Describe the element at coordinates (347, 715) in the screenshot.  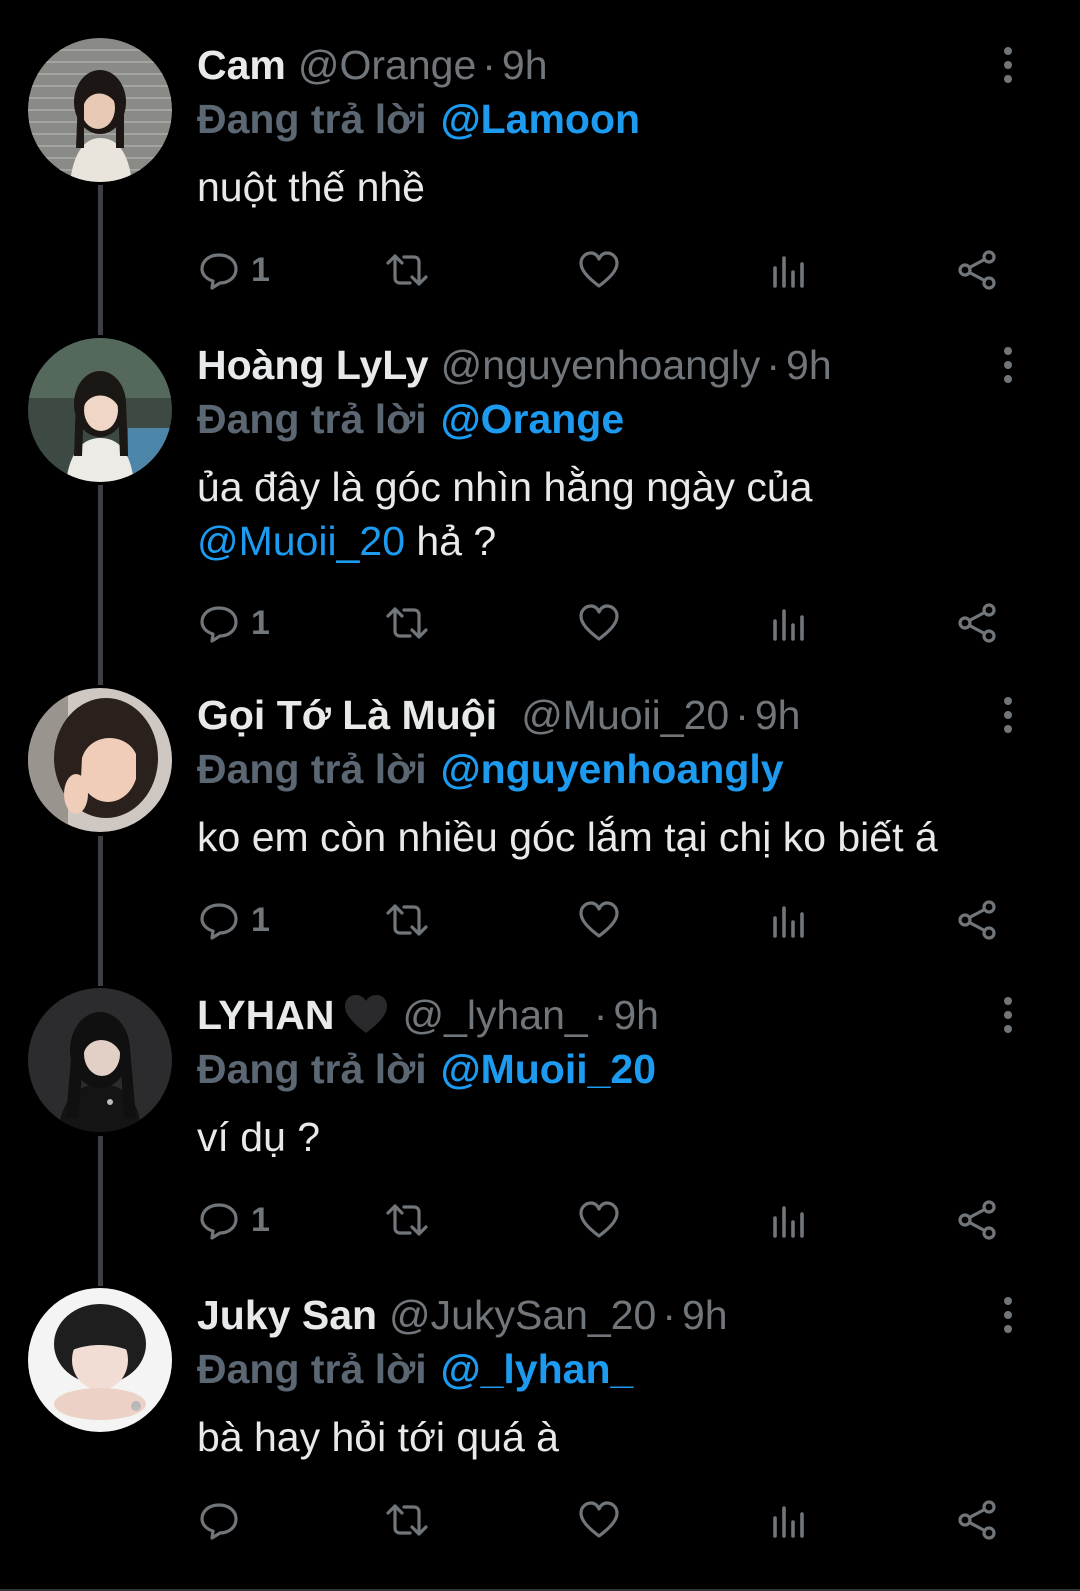
I see `display-name: Gọi Tớ Là Muội` at that location.